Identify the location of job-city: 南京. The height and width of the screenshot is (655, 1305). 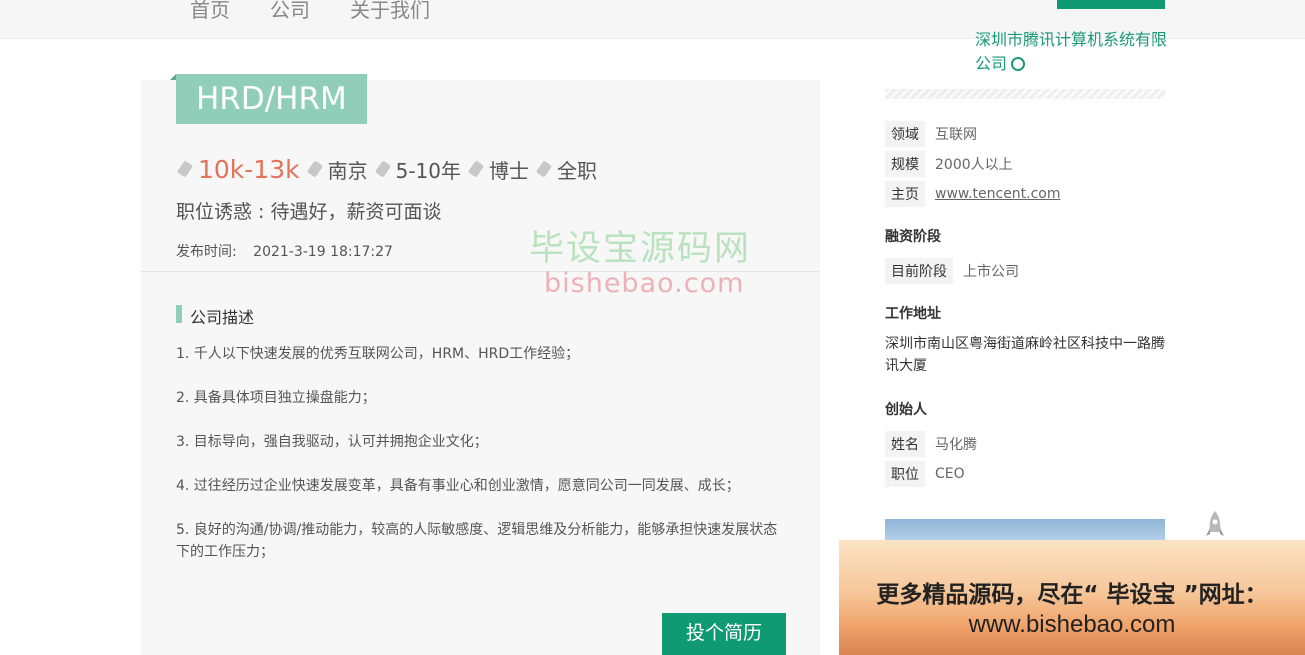
(347, 170).